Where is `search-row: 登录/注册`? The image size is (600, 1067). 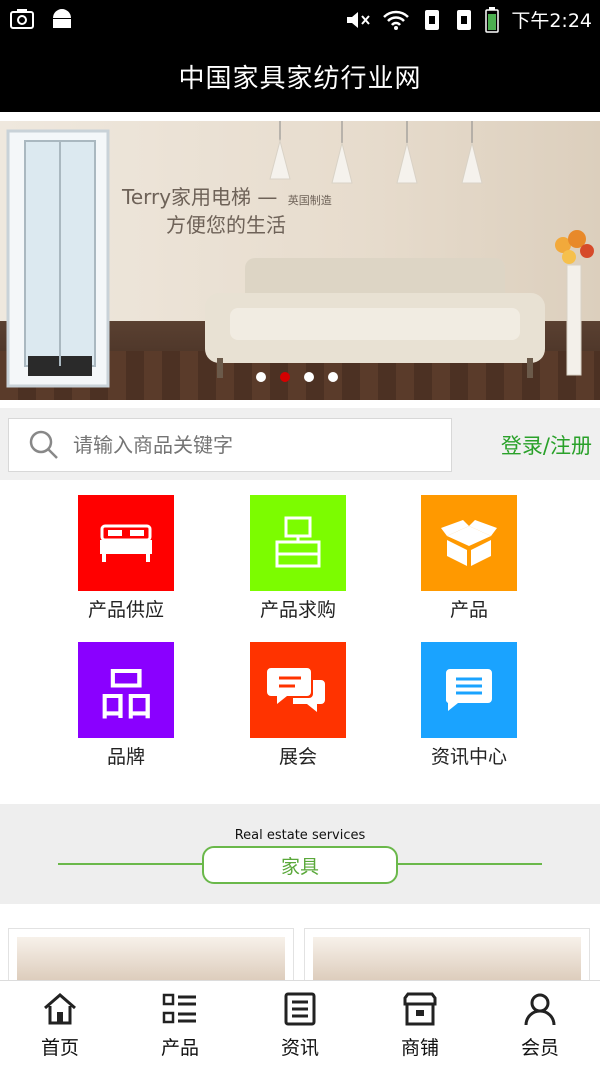
search-row: 登录/注册 is located at coordinates (300, 444).